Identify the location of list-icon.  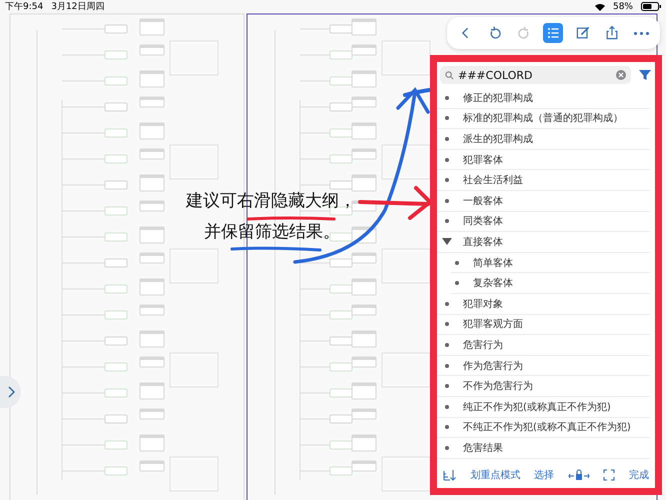
(553, 33).